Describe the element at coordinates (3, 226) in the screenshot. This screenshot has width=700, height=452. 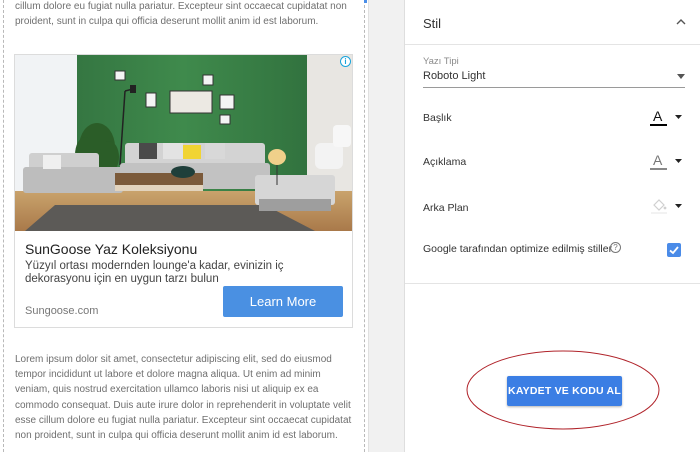
I see `preview-left-border` at that location.